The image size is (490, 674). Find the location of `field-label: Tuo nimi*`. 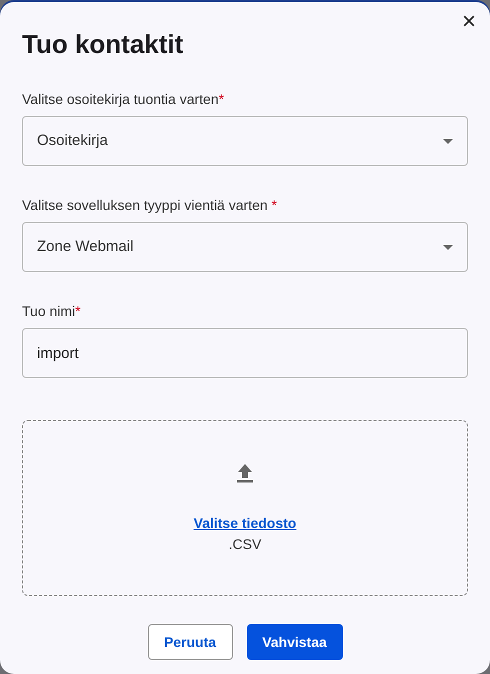

field-label: Tuo nimi* is located at coordinates (52, 311).